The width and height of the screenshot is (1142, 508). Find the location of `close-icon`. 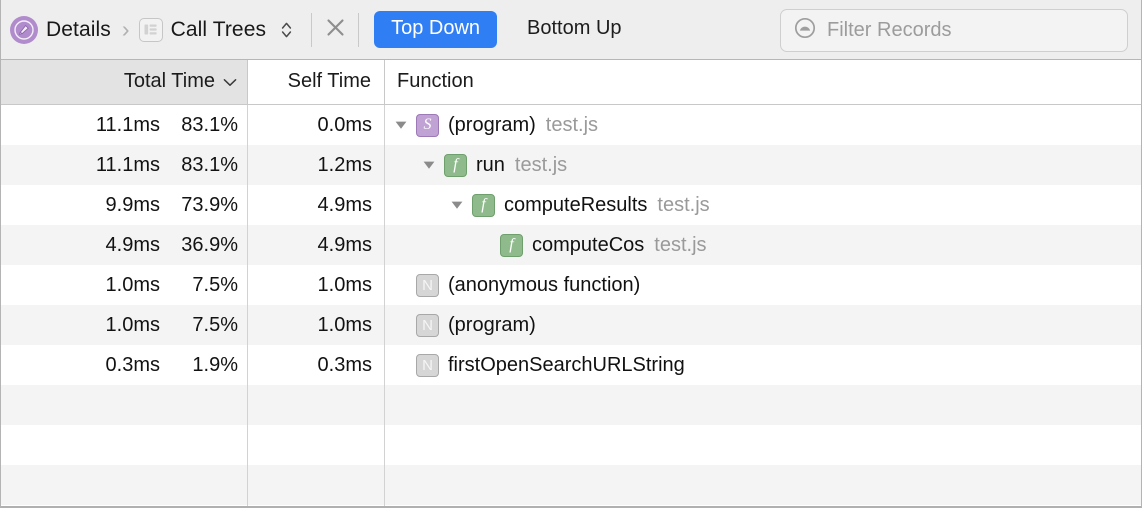

close-icon is located at coordinates (335, 30).